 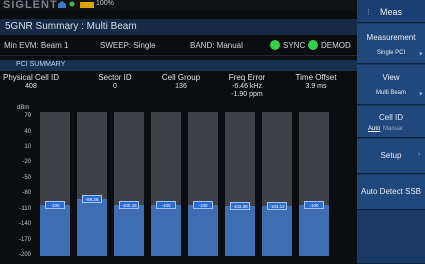 What do you see at coordinates (31, 86) in the screenshot?
I see `col-physical-cell-id-value: 408` at bounding box center [31, 86].